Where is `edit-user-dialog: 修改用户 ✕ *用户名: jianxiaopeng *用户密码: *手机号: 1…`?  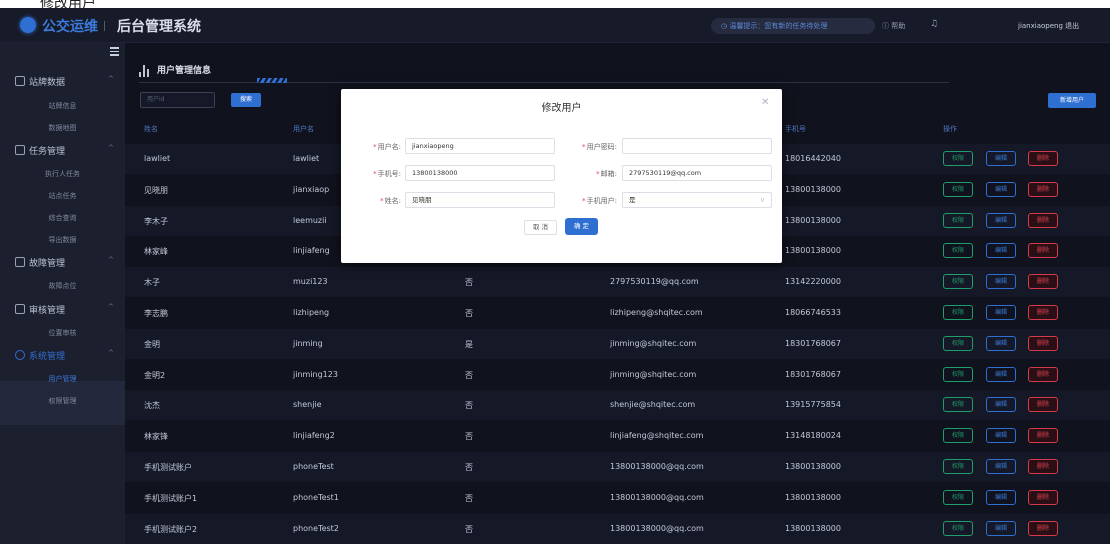 edit-user-dialog: 修改用户 ✕ *用户名: jianxiaopeng *用户密码: *手机号: 1… is located at coordinates (561, 176).